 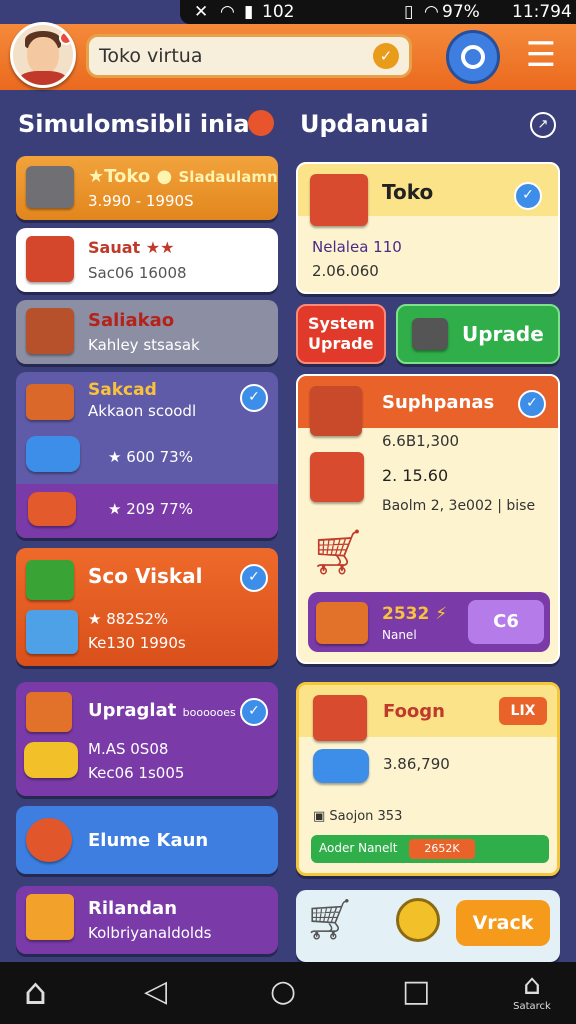 I want to click on search-input, so click(x=229, y=56).